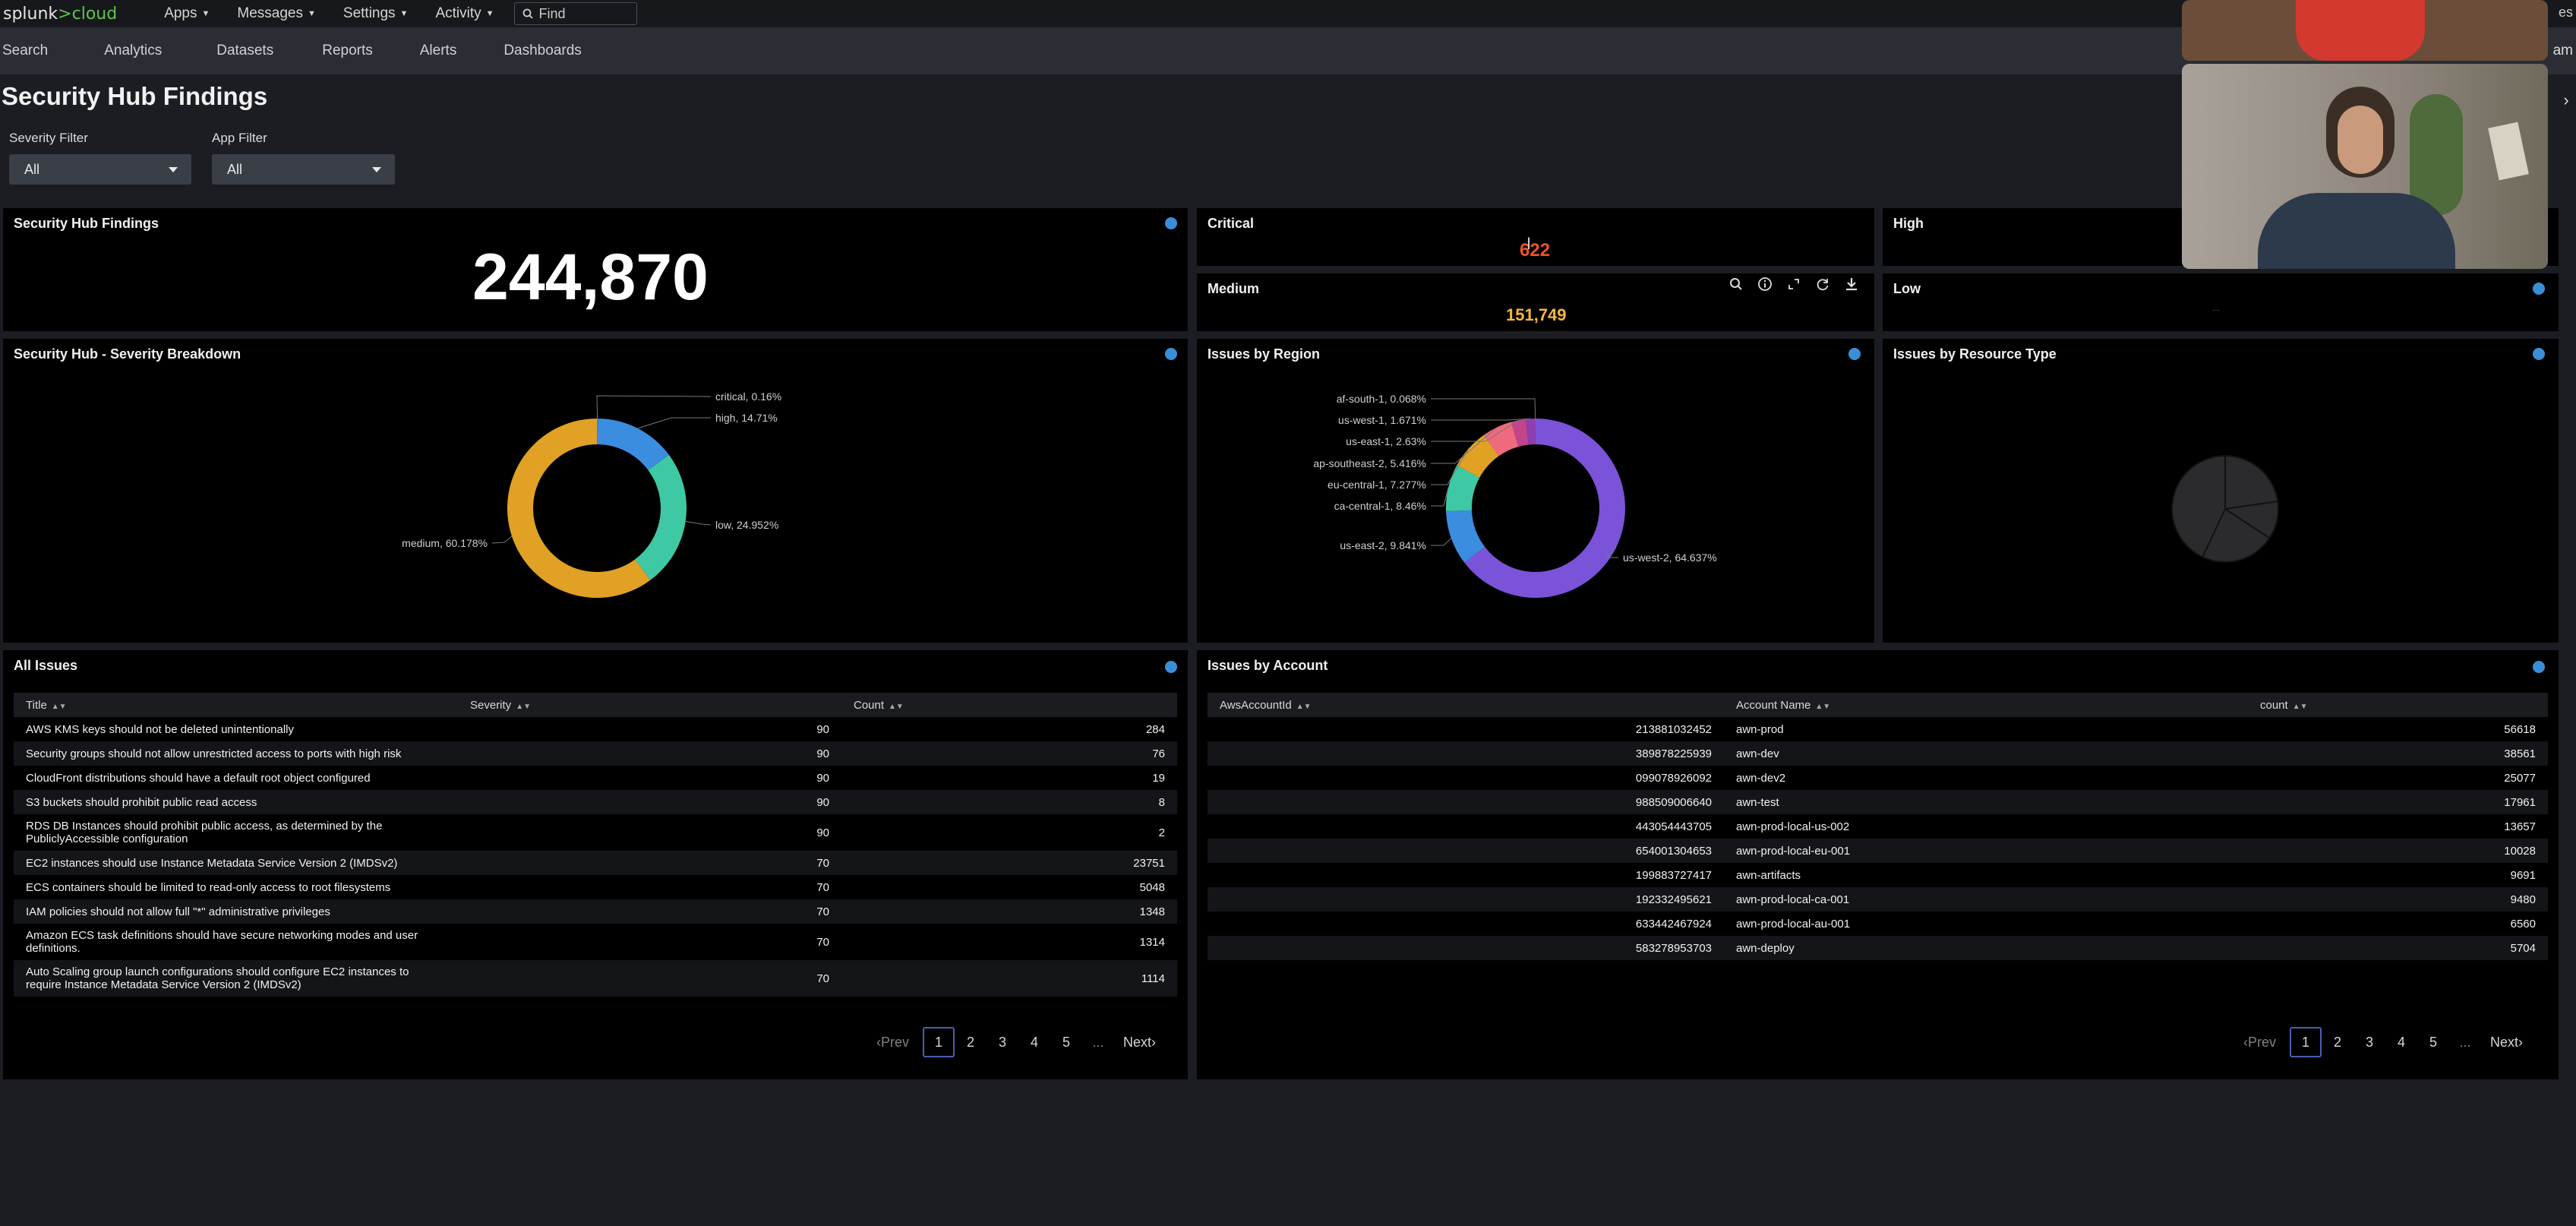 Image resolution: width=2576 pixels, height=1226 pixels. I want to click on column-header-count: count ▲▼, so click(2398, 705).